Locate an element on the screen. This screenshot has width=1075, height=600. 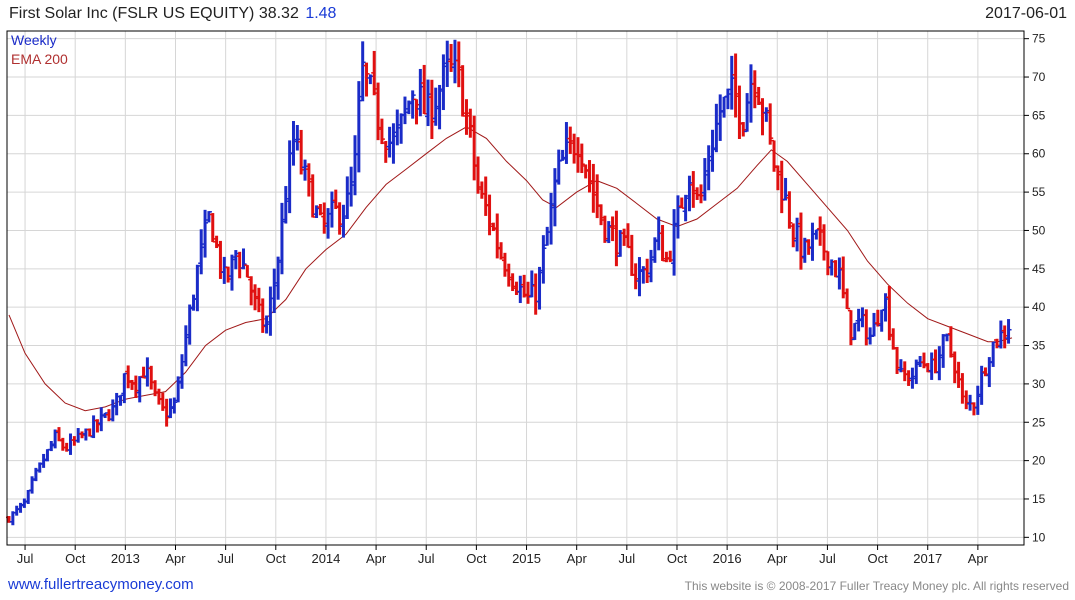
y-tick-label: 30 is located at coordinates (1039, 384).